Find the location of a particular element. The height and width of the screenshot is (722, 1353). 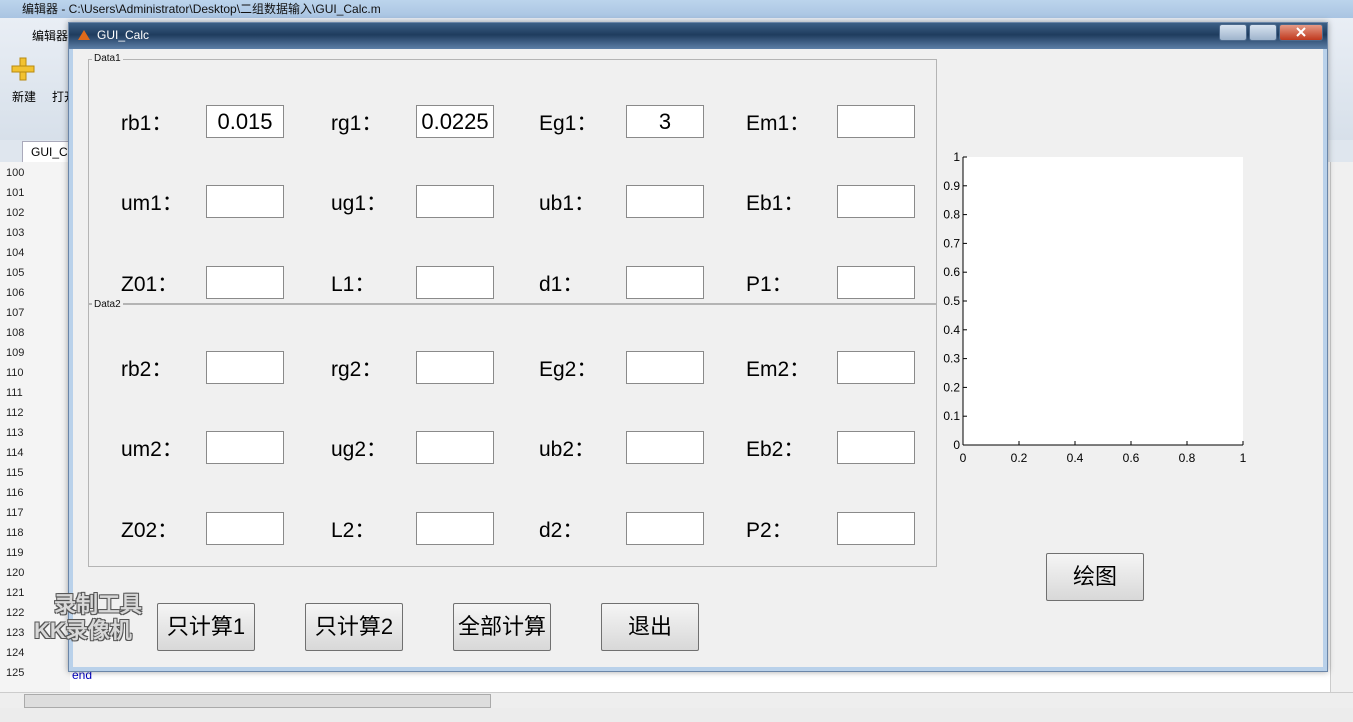

new-file-button: 新建 is located at coordinates (24, 96).